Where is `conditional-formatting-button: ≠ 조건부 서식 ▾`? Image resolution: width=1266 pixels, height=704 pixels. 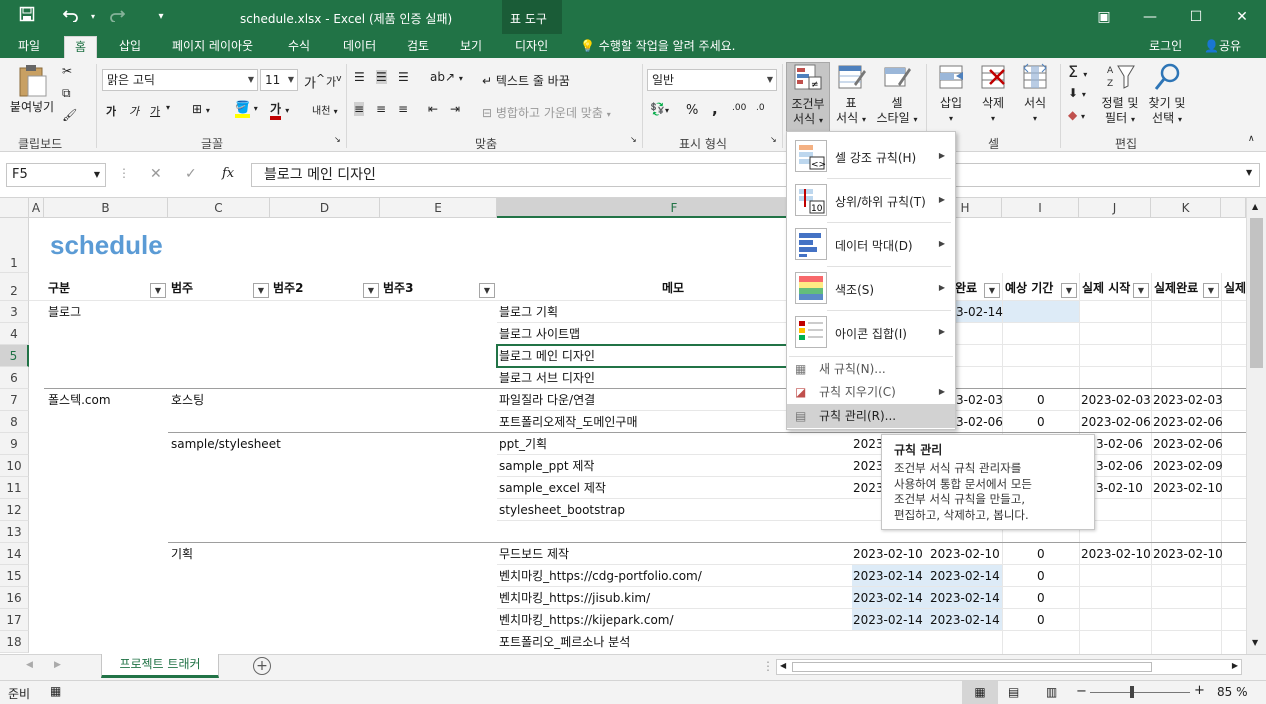
conditional-formatting-button: ≠ 조건부 서식 ▾ is located at coordinates (808, 99).